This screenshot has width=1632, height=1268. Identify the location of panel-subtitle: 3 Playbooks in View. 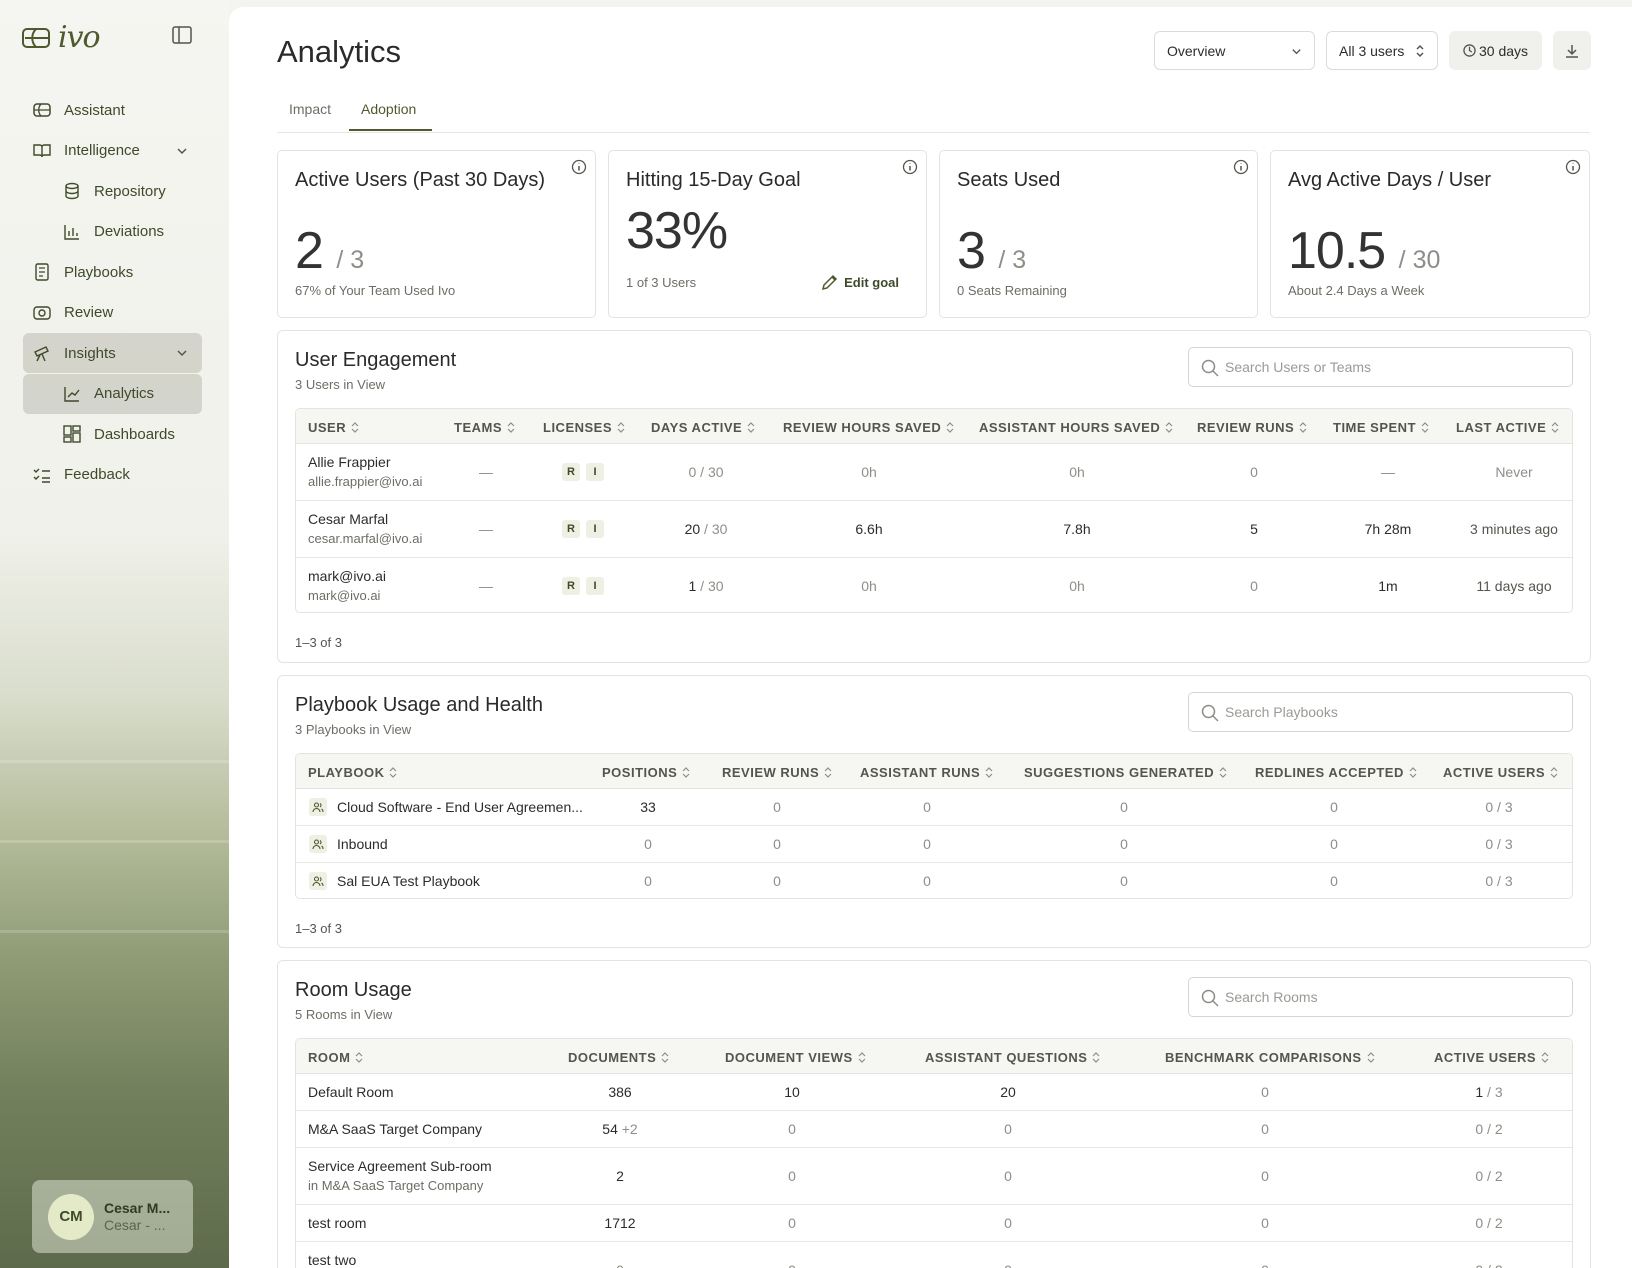
(353, 729).